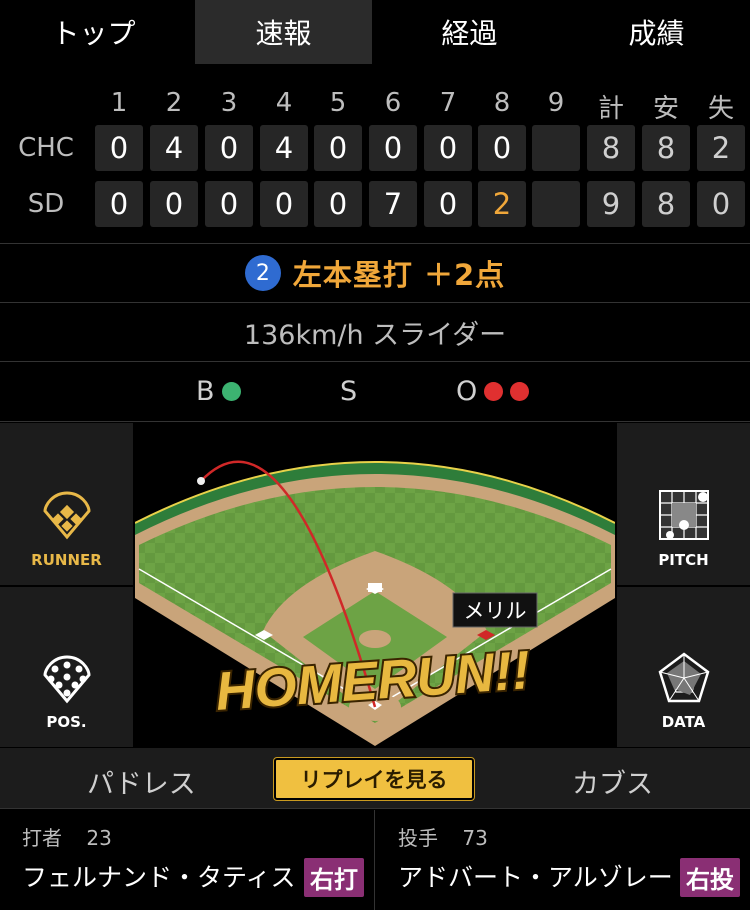 Image resolution: width=750 pixels, height=910 pixels. I want to click on fielder-label: メリル, so click(495, 611).